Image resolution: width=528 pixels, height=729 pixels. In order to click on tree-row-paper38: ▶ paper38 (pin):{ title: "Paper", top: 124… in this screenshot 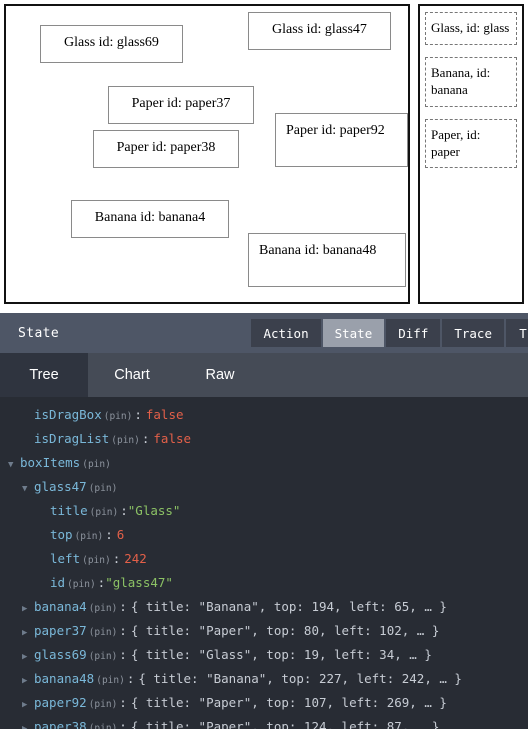, I will do `click(264, 724)`.